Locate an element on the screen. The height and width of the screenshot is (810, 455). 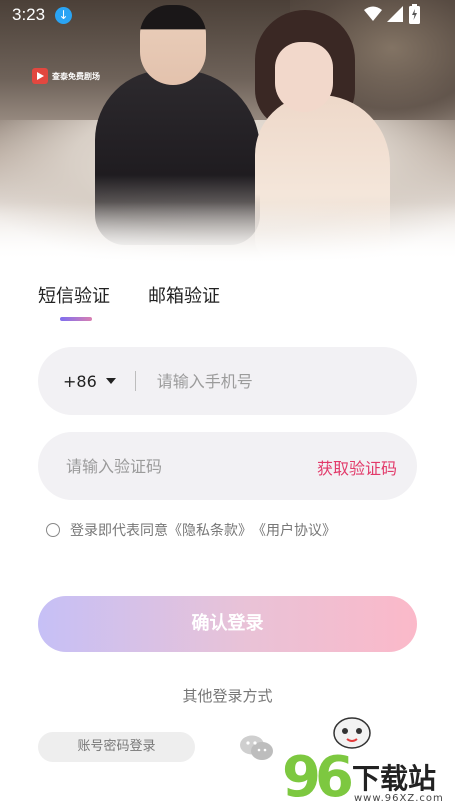
agree-radio-icon is located at coordinates (53, 530).